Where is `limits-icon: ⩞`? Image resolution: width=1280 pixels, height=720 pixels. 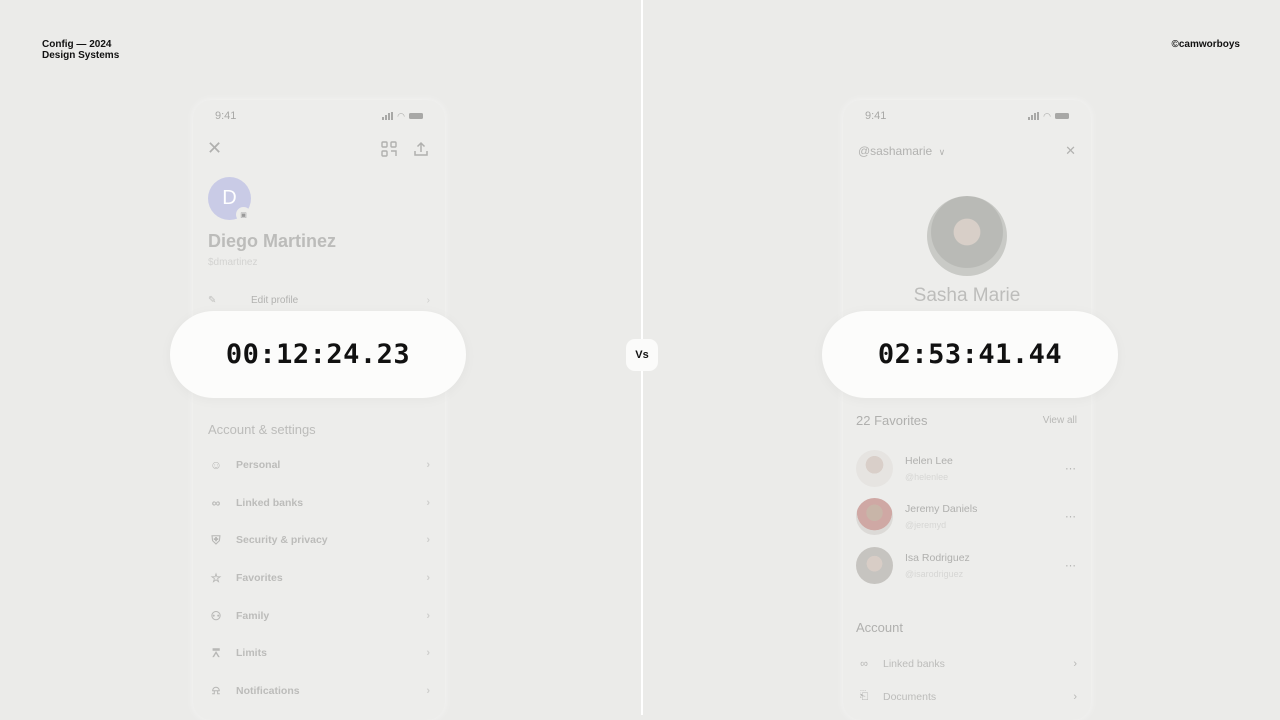 limits-icon: ⩞ is located at coordinates (216, 652).